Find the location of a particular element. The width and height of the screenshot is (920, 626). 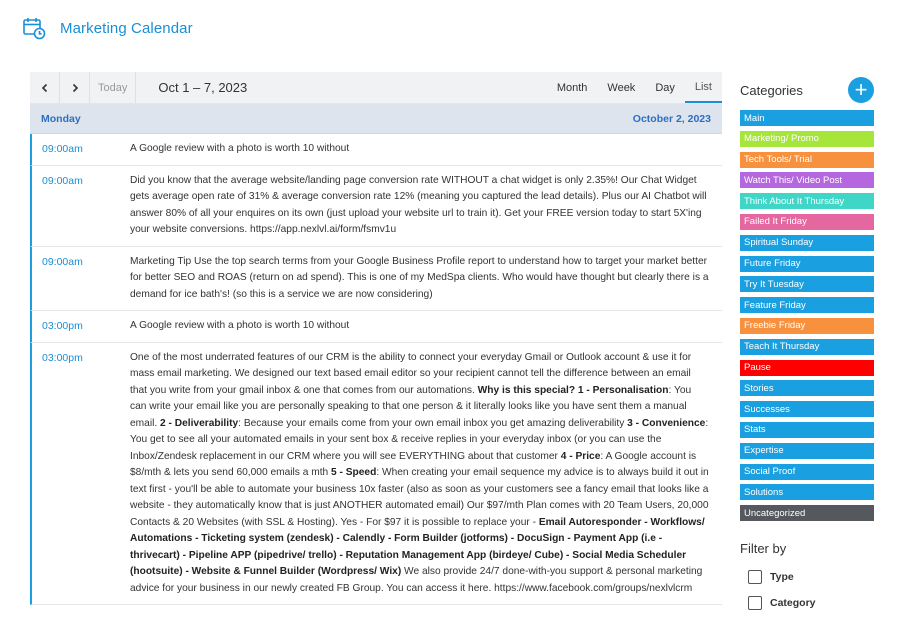

view-tab-week: Week is located at coordinates (621, 87).